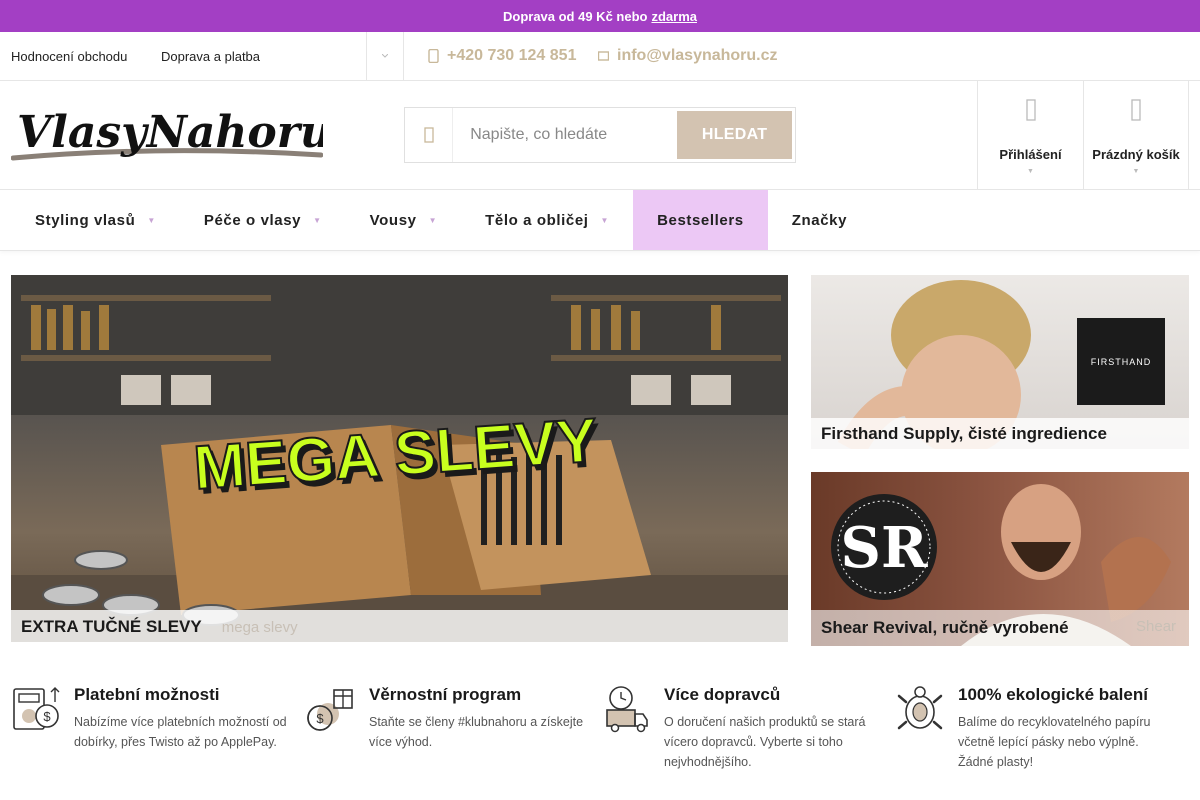 Image resolution: width=1200 pixels, height=800 pixels. I want to click on cart-label: Prázdný košík, so click(1136, 154).